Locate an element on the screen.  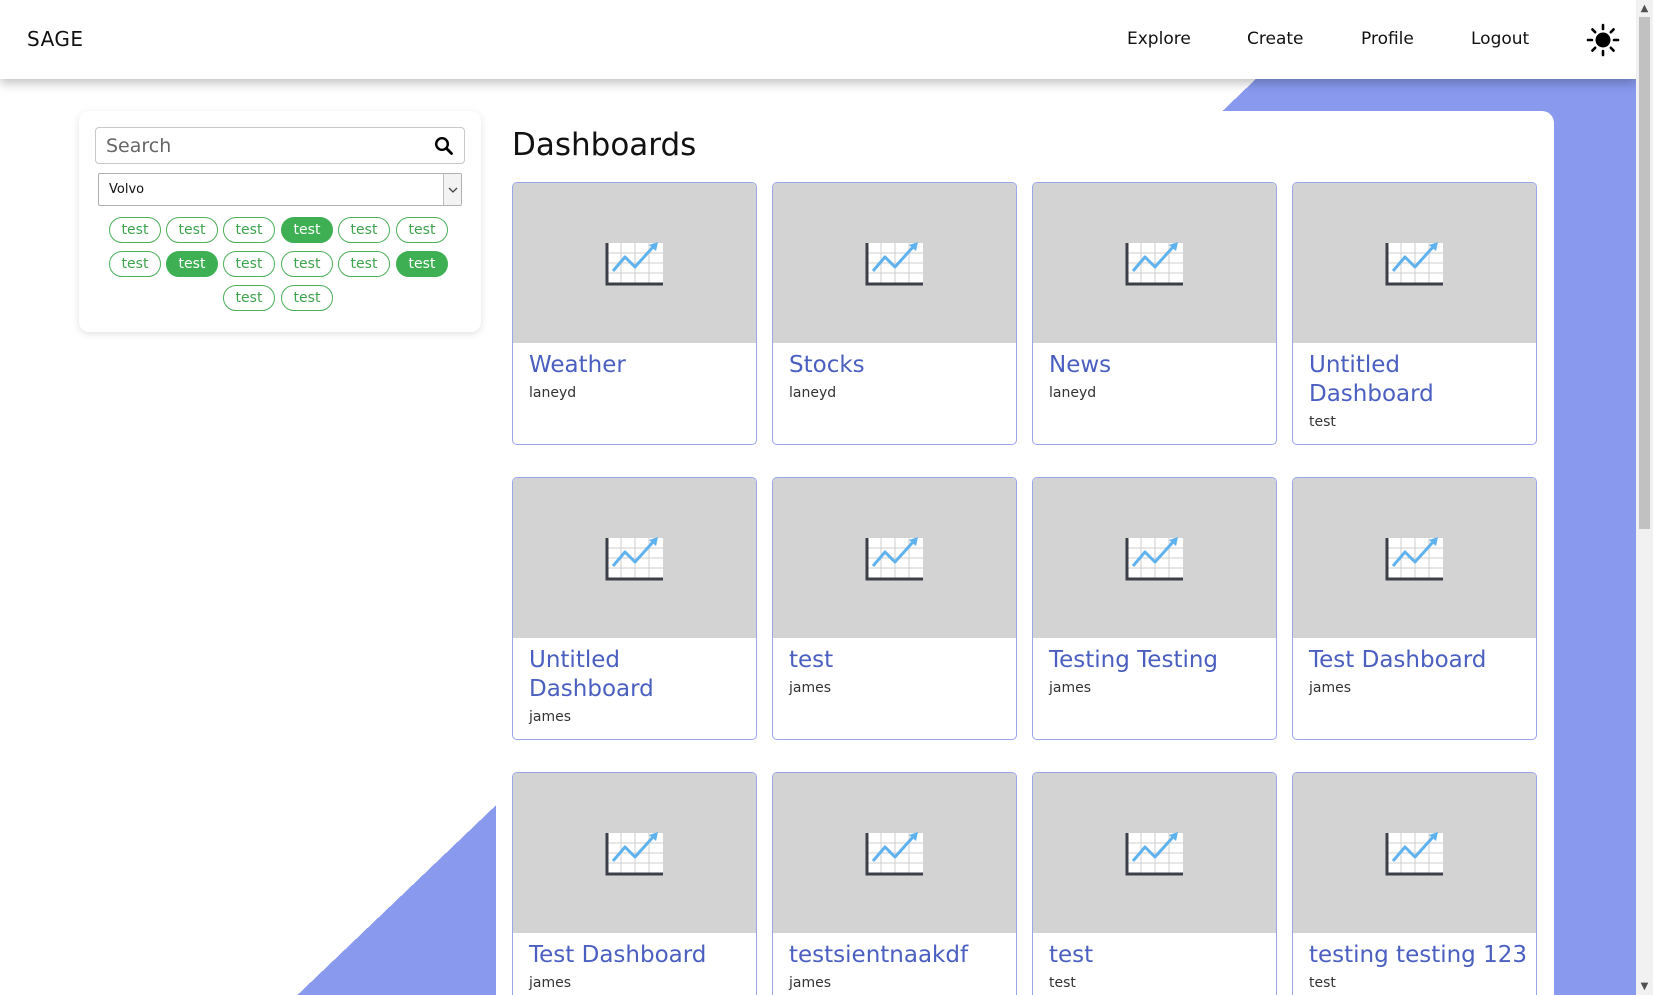
dashboard-card: testsientnaakdf james is located at coordinates (894, 883).